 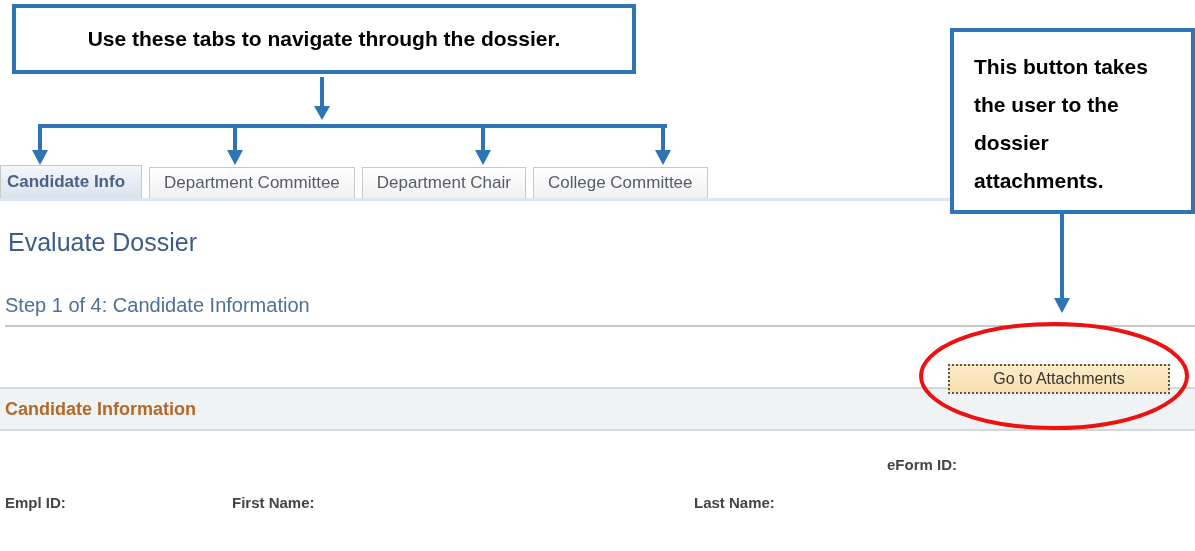 I want to click on arrow, so click(x=322, y=98).